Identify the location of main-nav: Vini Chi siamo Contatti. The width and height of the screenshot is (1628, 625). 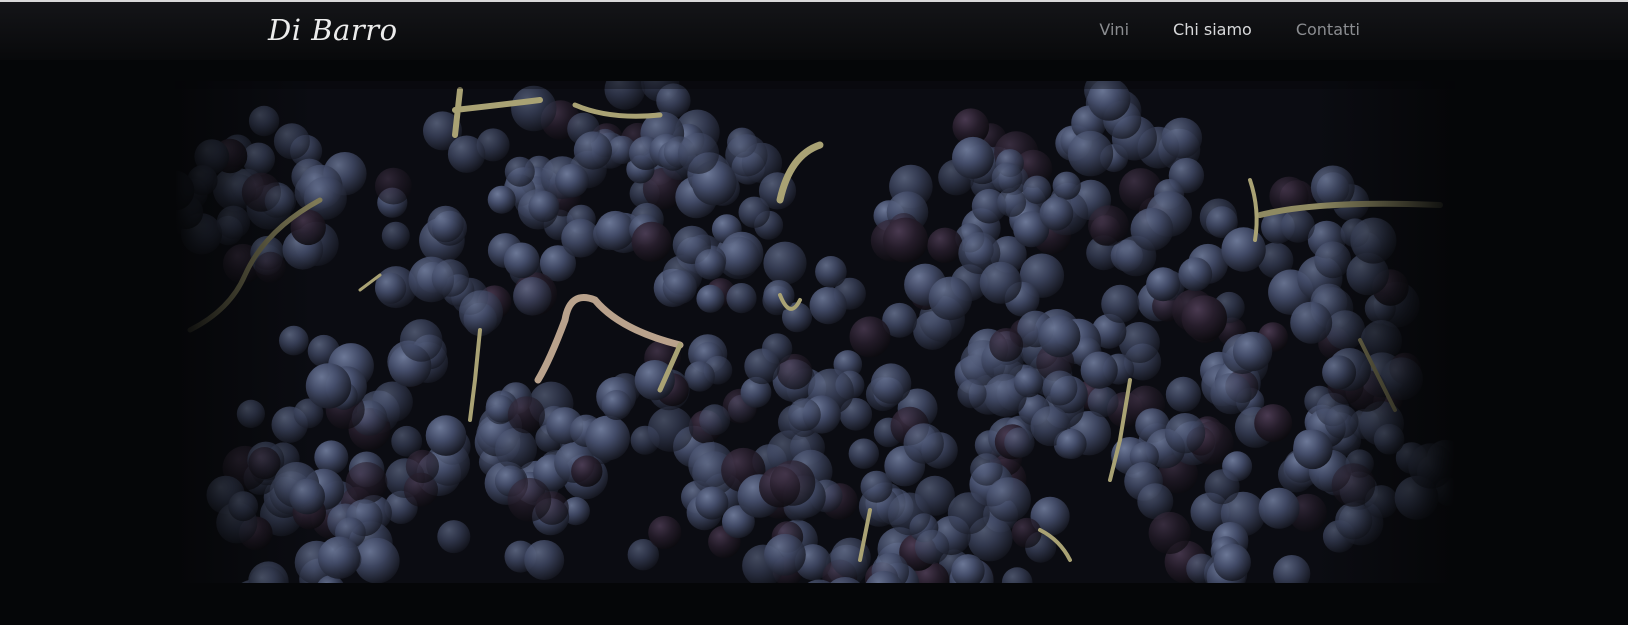
(1229, 30).